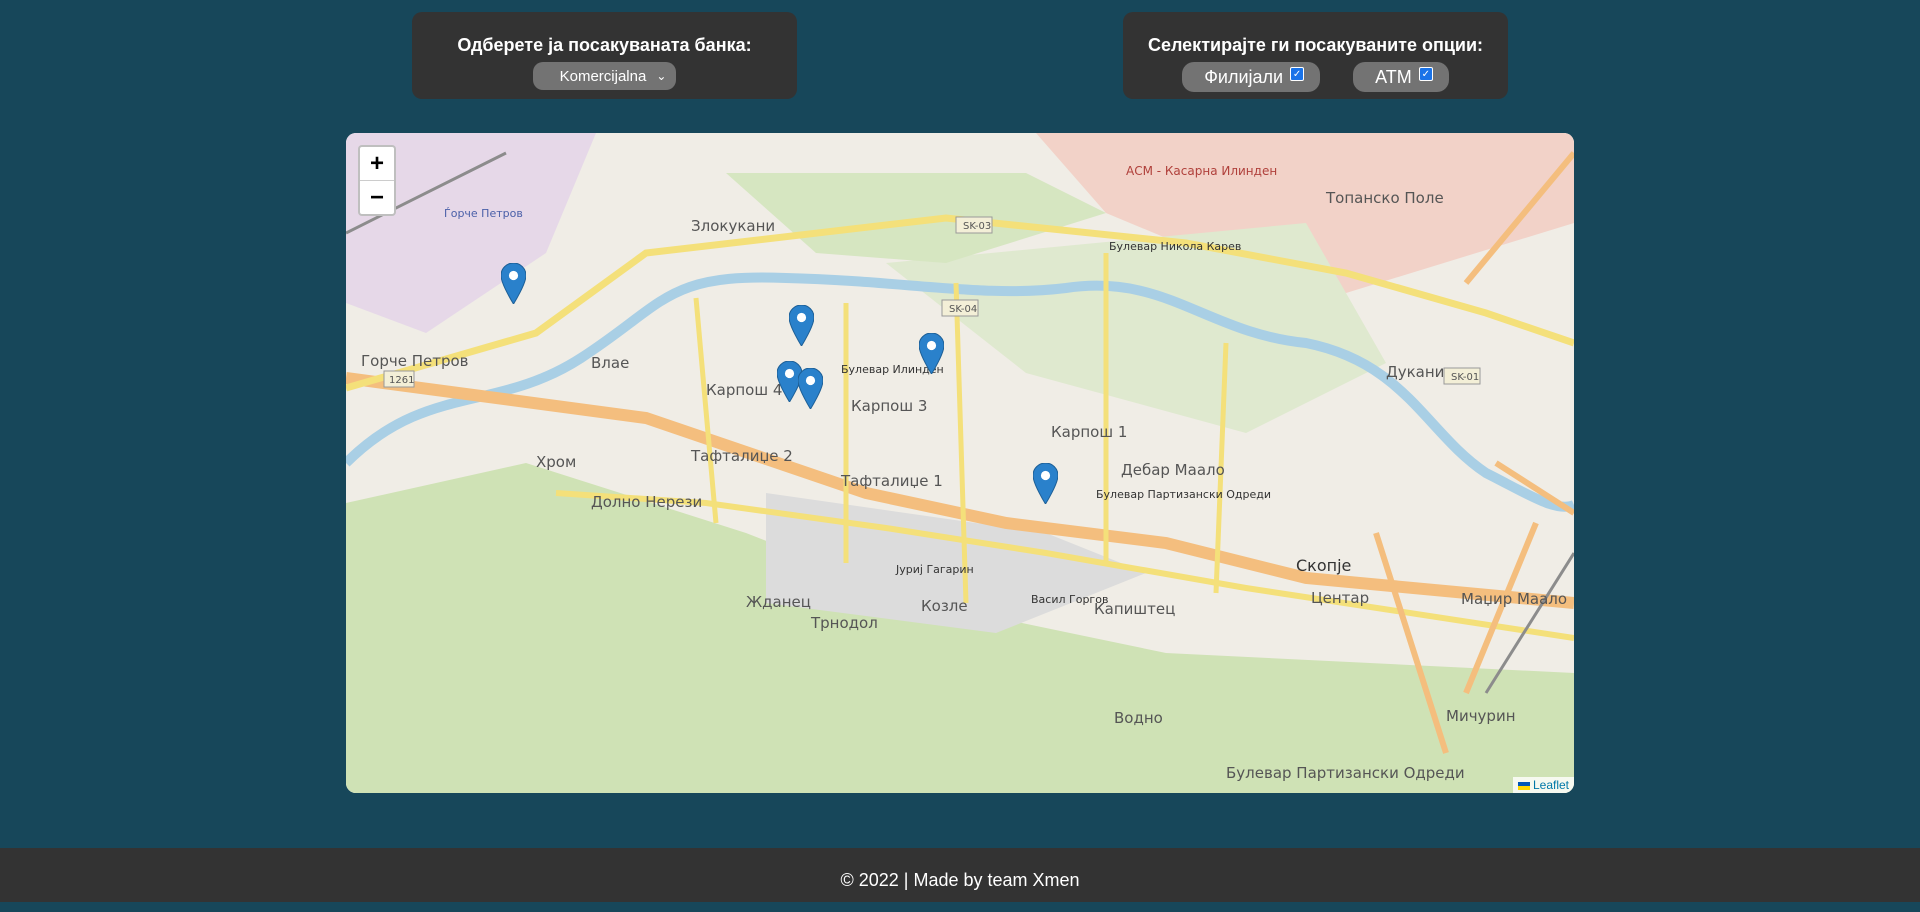 This screenshot has width=1920, height=912. What do you see at coordinates (1340, 598) in the screenshot?
I see `map-label: Центар` at bounding box center [1340, 598].